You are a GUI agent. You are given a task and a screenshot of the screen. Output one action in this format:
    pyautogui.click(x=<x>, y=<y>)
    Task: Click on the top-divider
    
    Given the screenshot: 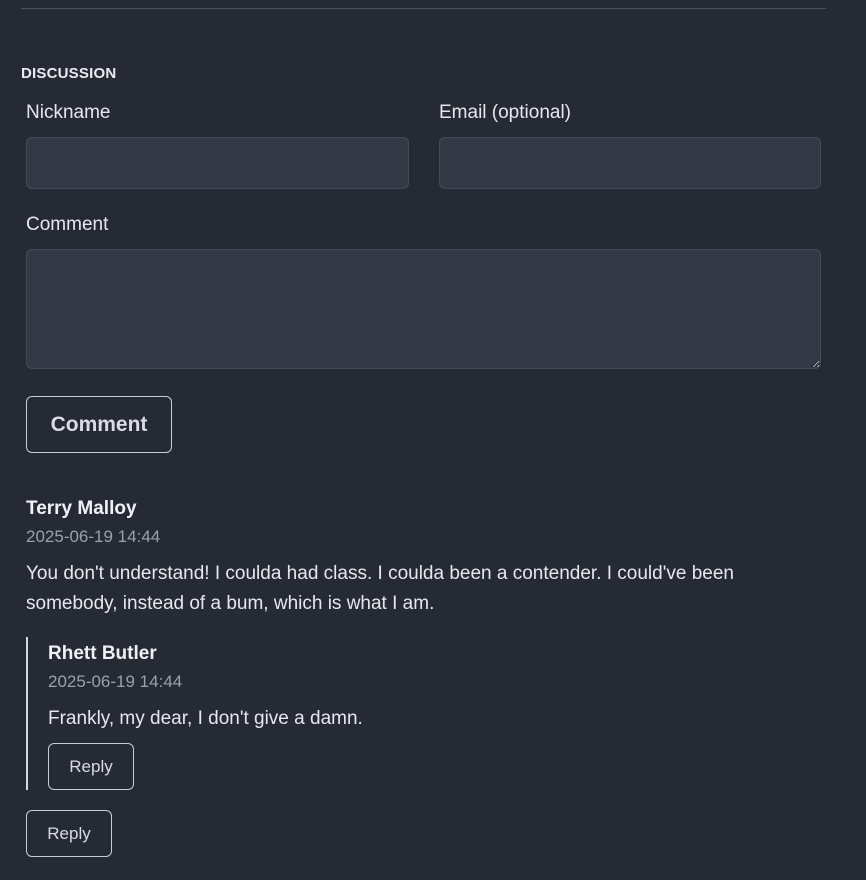 What is the action you would take?
    pyautogui.click(x=423, y=8)
    